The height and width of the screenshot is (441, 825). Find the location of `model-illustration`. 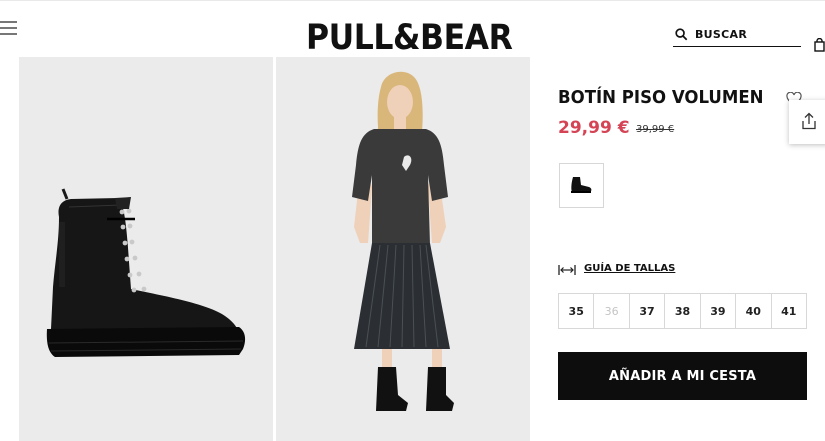

model-illustration is located at coordinates (403, 241).